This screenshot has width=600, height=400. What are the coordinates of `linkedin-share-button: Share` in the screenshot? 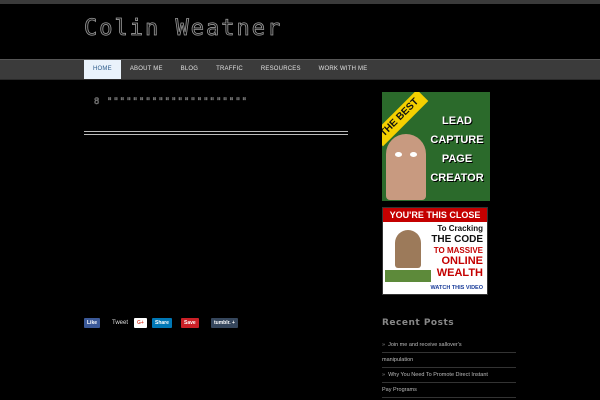 It's located at (162, 323).